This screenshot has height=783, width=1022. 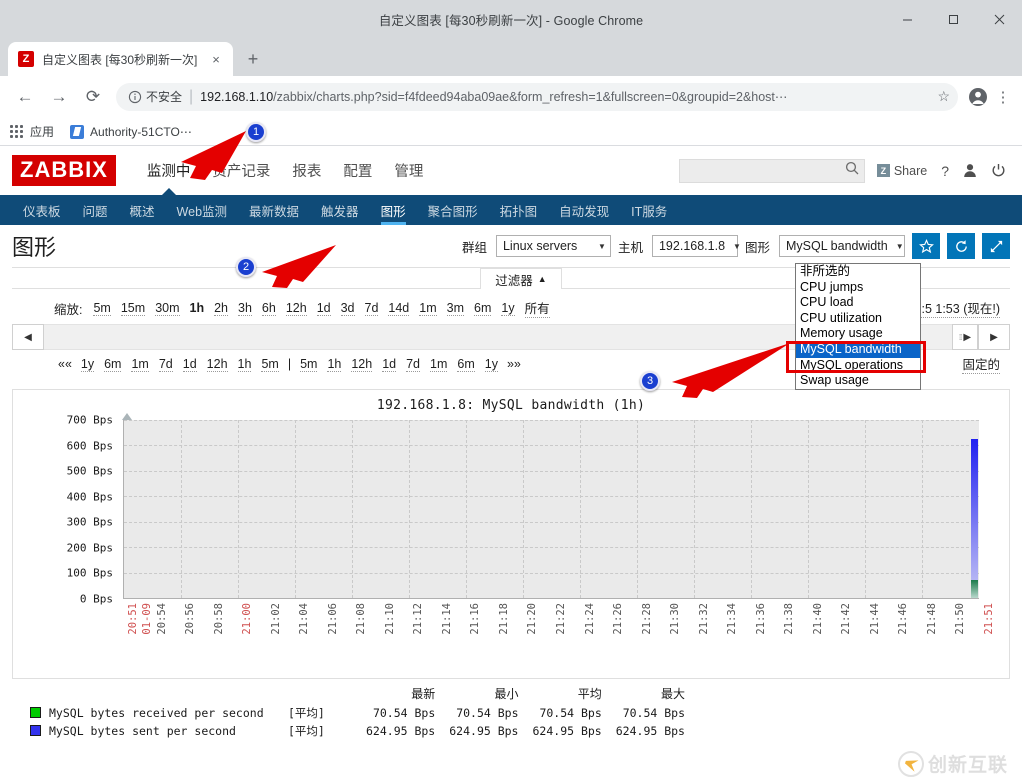 What do you see at coordinates (197, 308) in the screenshot?
I see `zoom-1h: 1h` at bounding box center [197, 308].